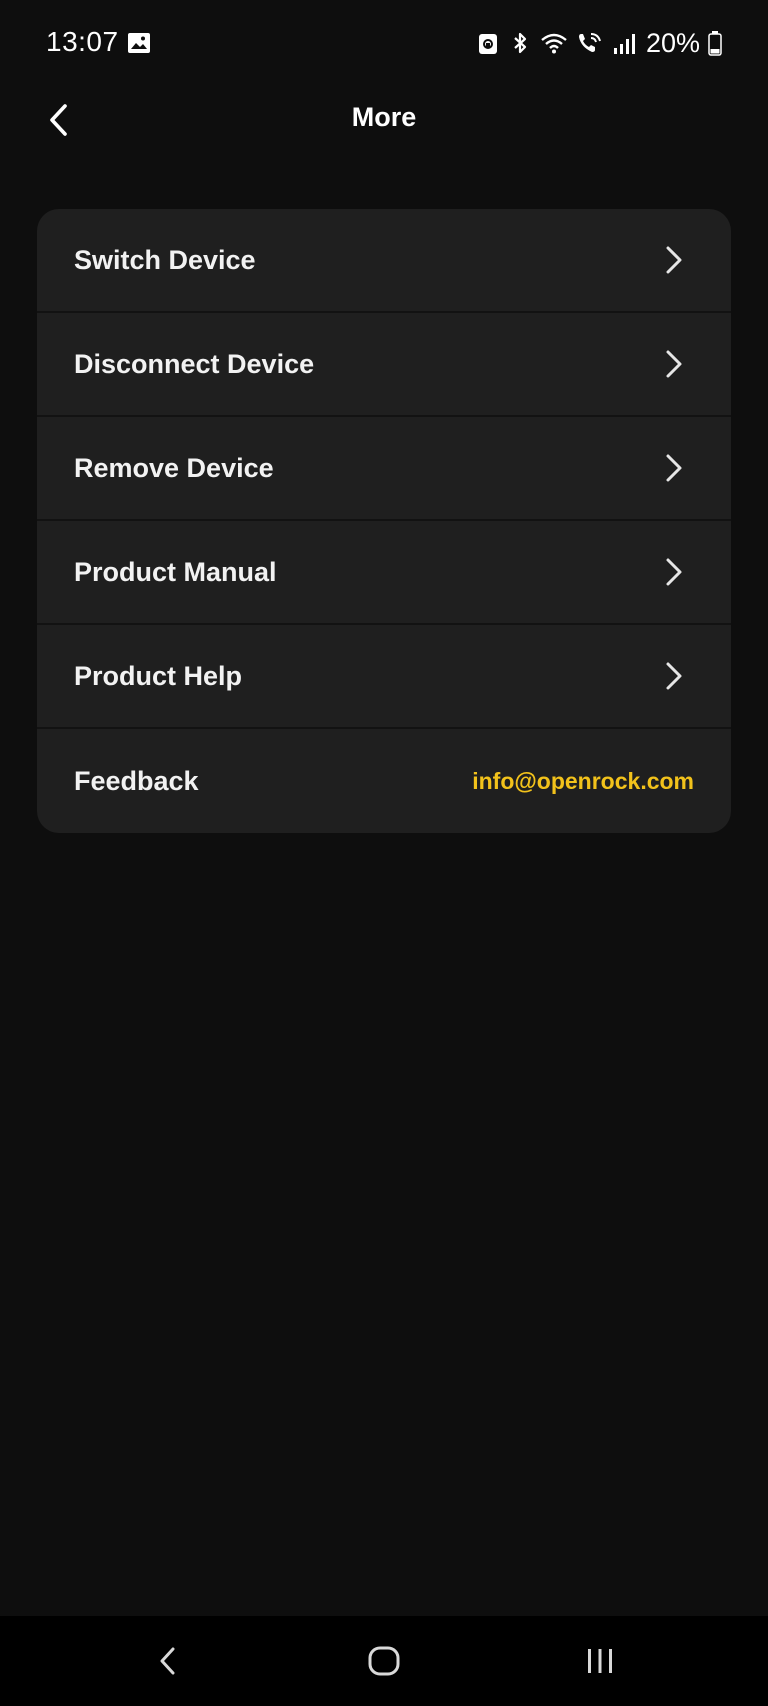 The image size is (768, 1706). I want to click on status-icons: 20%, so click(599, 43).